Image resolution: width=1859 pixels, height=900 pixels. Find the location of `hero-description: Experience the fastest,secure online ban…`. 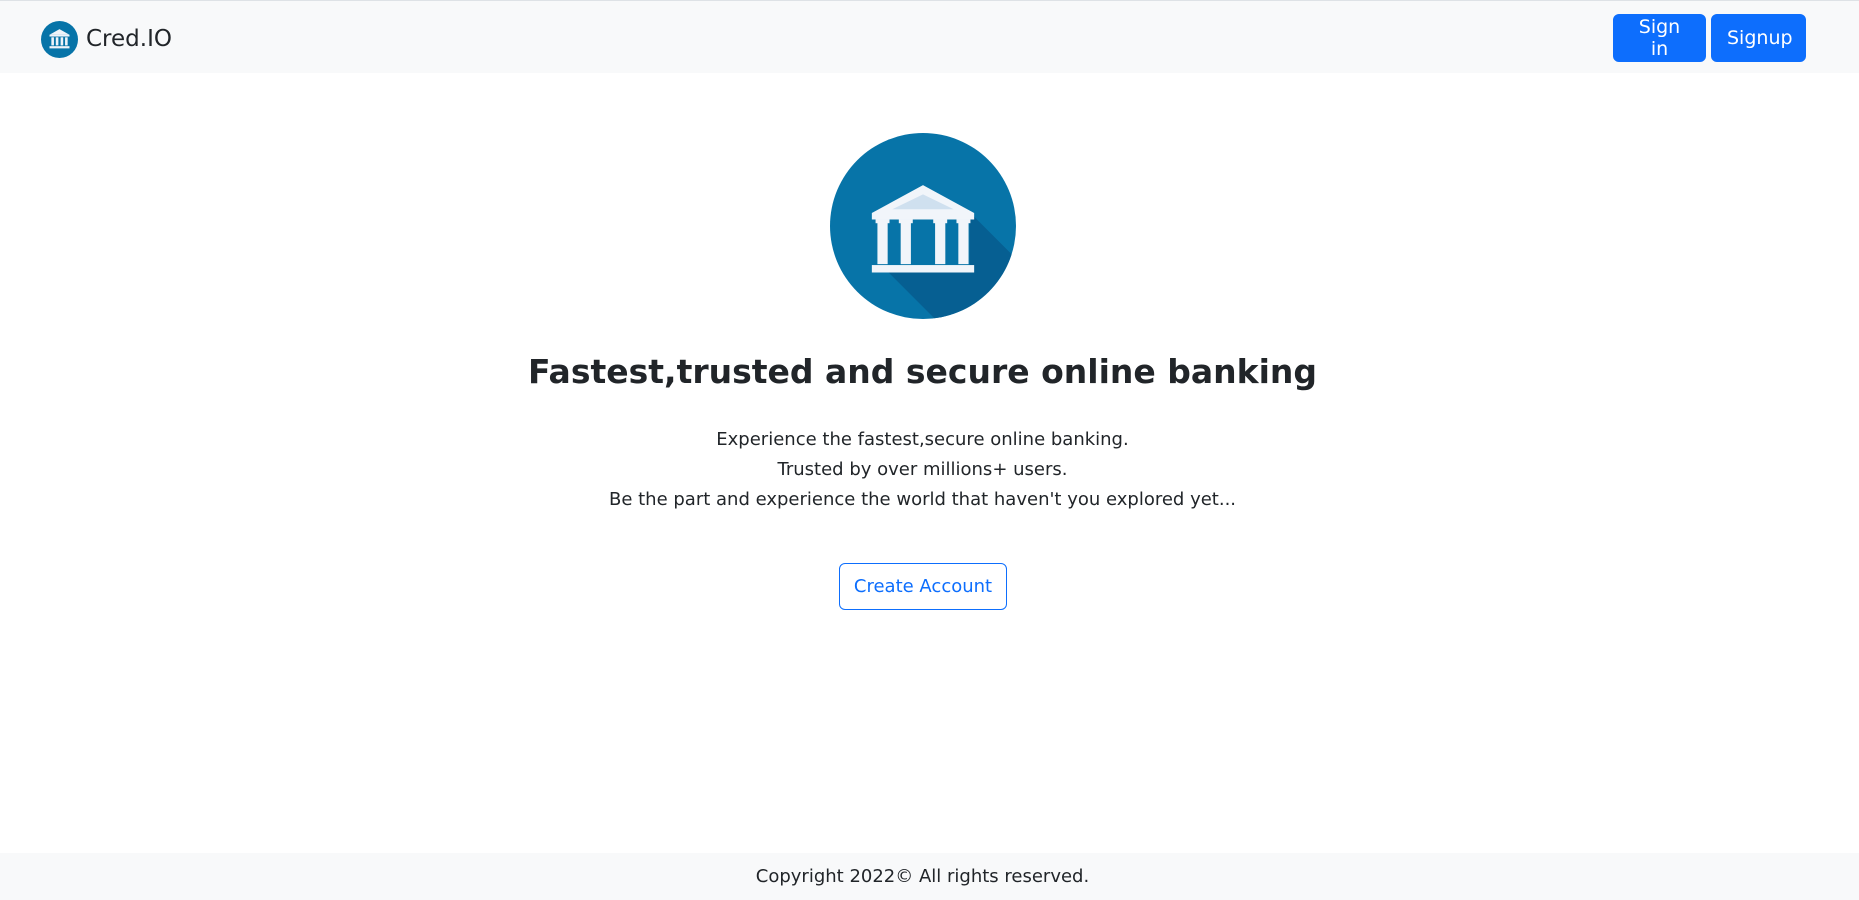

hero-description: Experience the fastest,secure online ban… is located at coordinates (922, 470).